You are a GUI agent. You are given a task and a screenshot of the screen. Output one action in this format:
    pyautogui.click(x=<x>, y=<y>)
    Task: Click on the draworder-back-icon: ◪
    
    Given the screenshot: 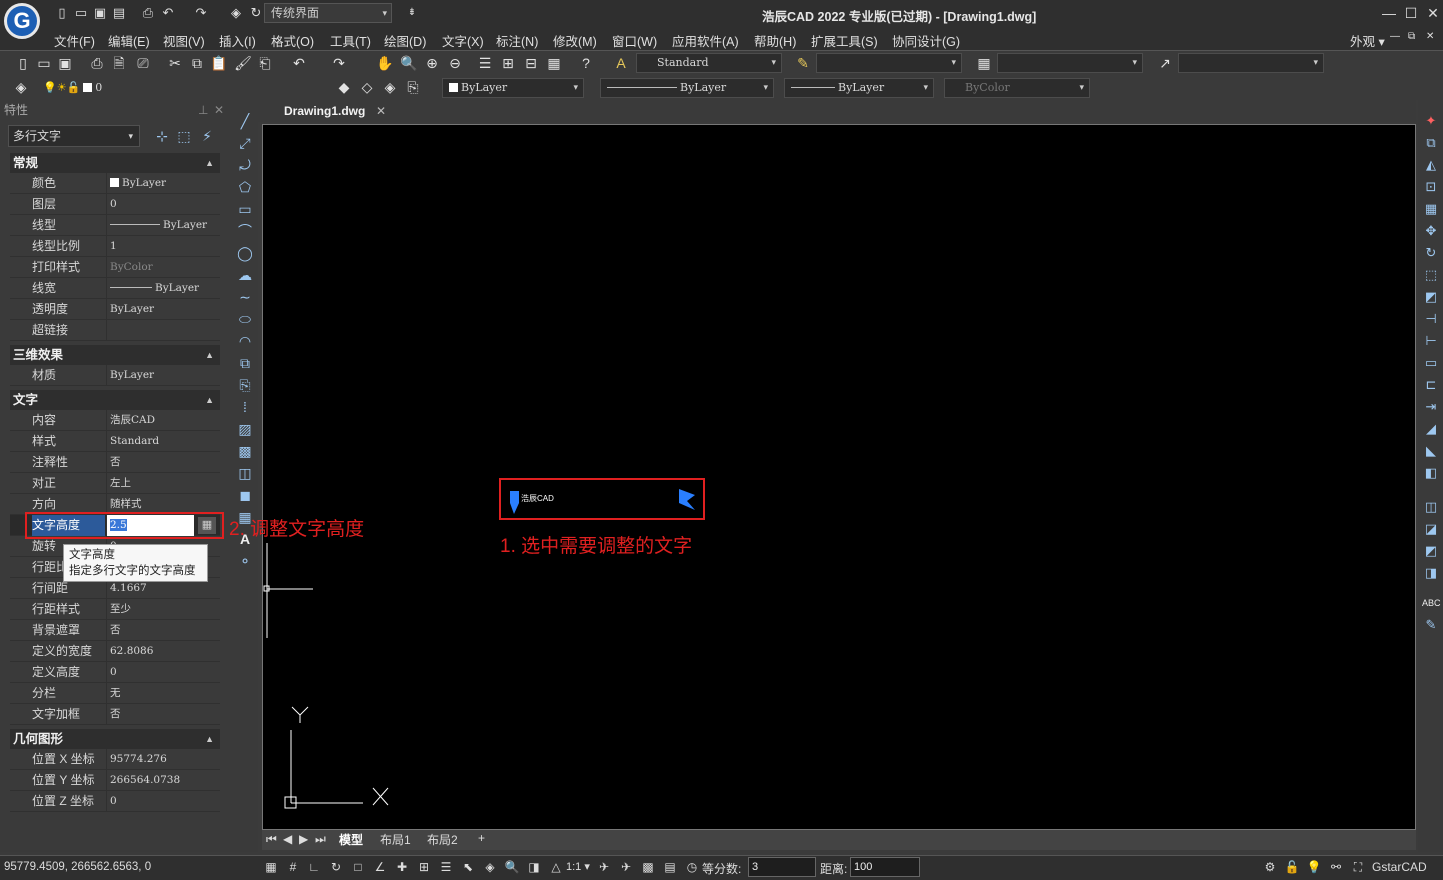 What is the action you would take?
    pyautogui.click(x=1431, y=529)
    